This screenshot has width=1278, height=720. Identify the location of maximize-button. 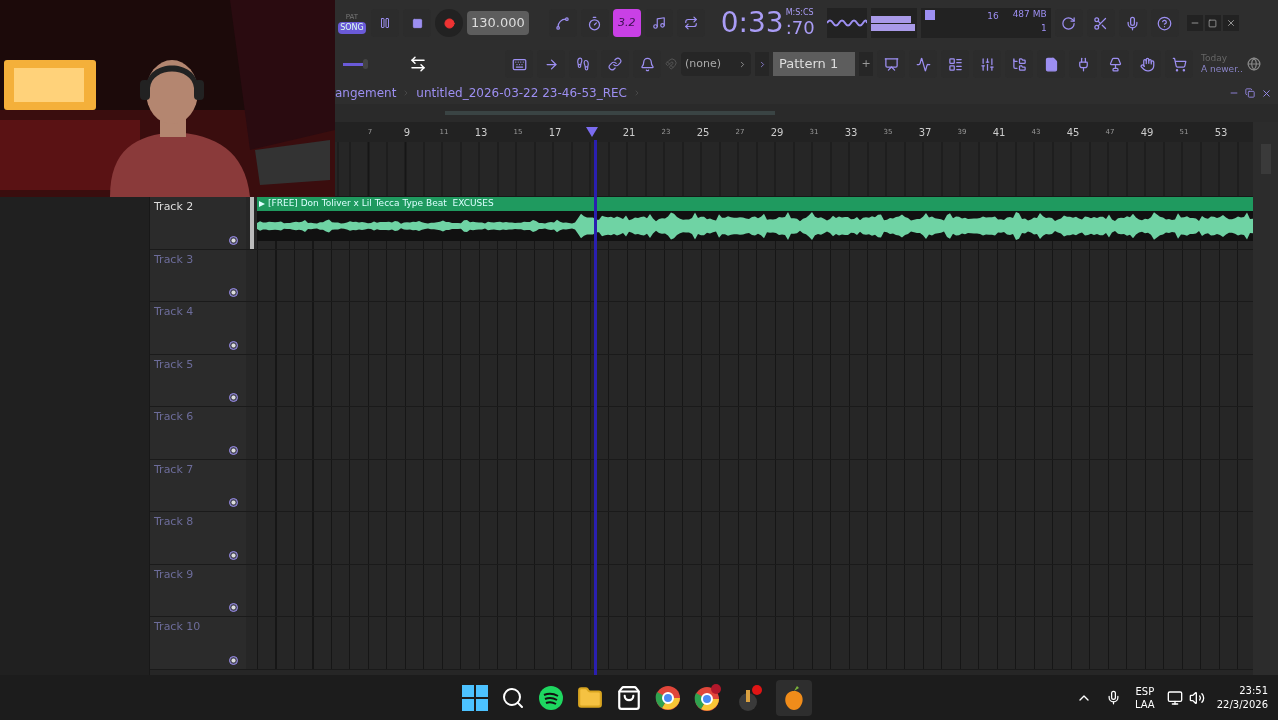
(1212, 23).